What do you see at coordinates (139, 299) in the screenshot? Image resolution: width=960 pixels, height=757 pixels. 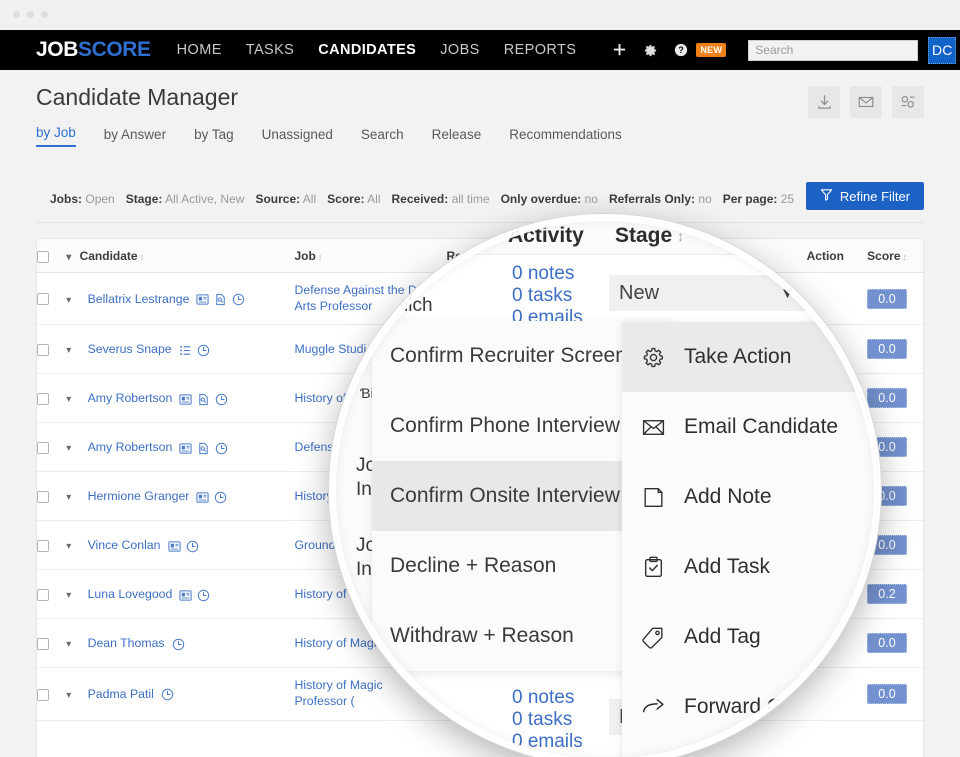 I see `candidate-name-link: Bellatrix Lestrange` at bounding box center [139, 299].